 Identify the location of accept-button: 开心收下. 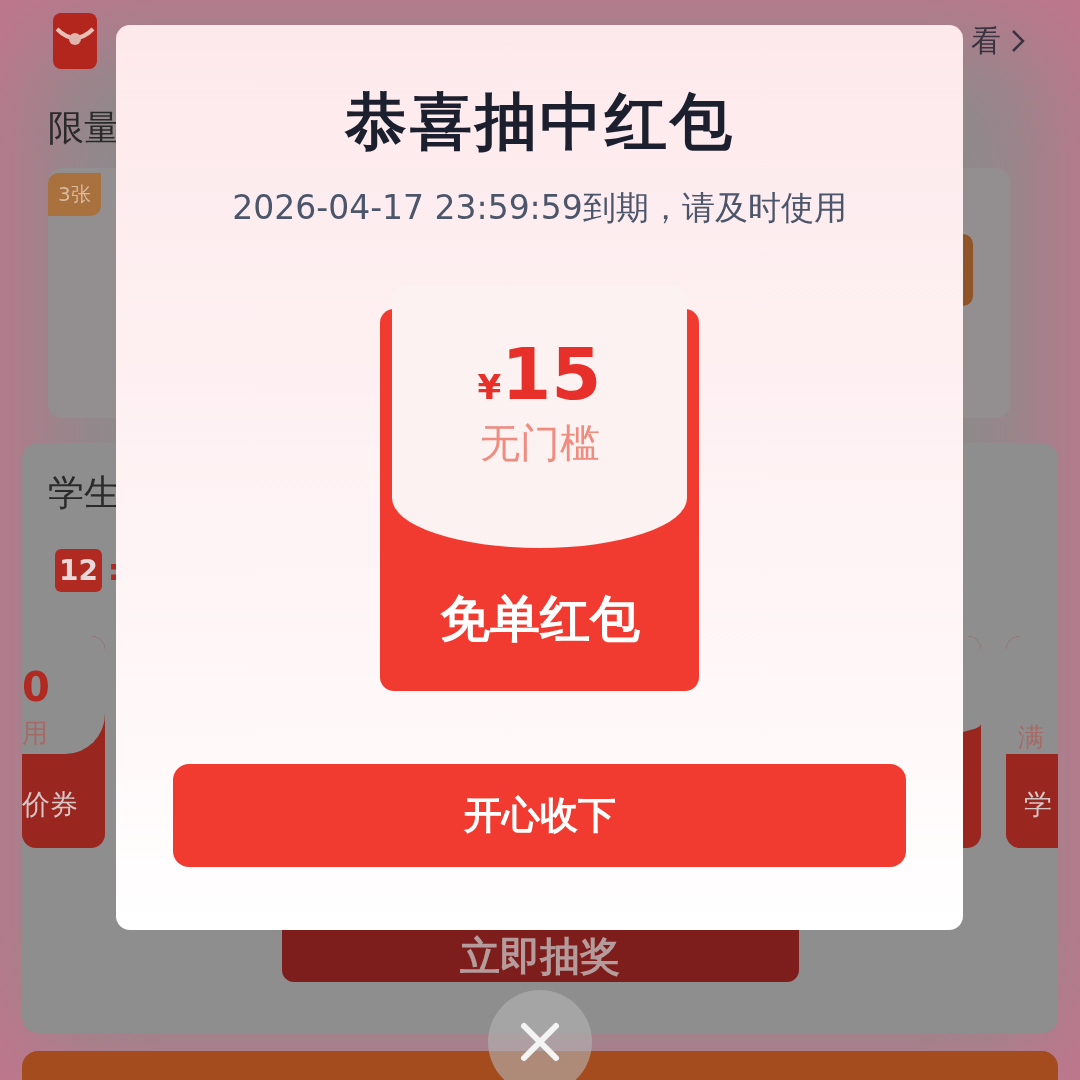
(539, 815).